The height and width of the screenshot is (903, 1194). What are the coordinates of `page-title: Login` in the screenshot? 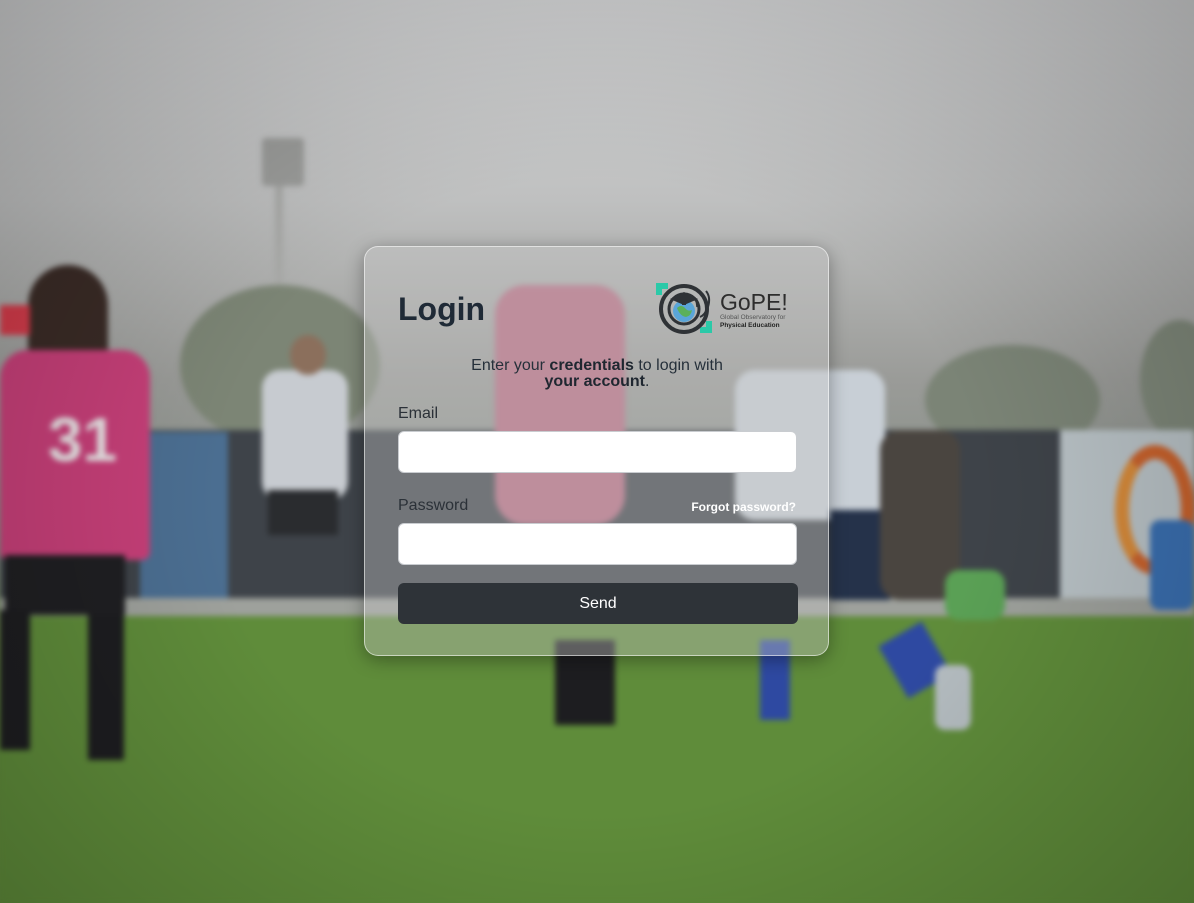 It's located at (442, 309).